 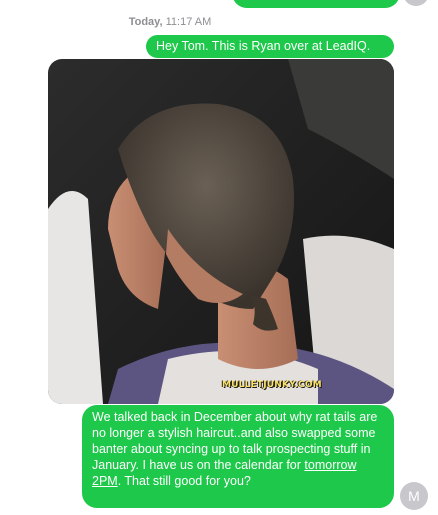 I want to click on message-text-part2: . That still good for you?, so click(x=184, y=481).